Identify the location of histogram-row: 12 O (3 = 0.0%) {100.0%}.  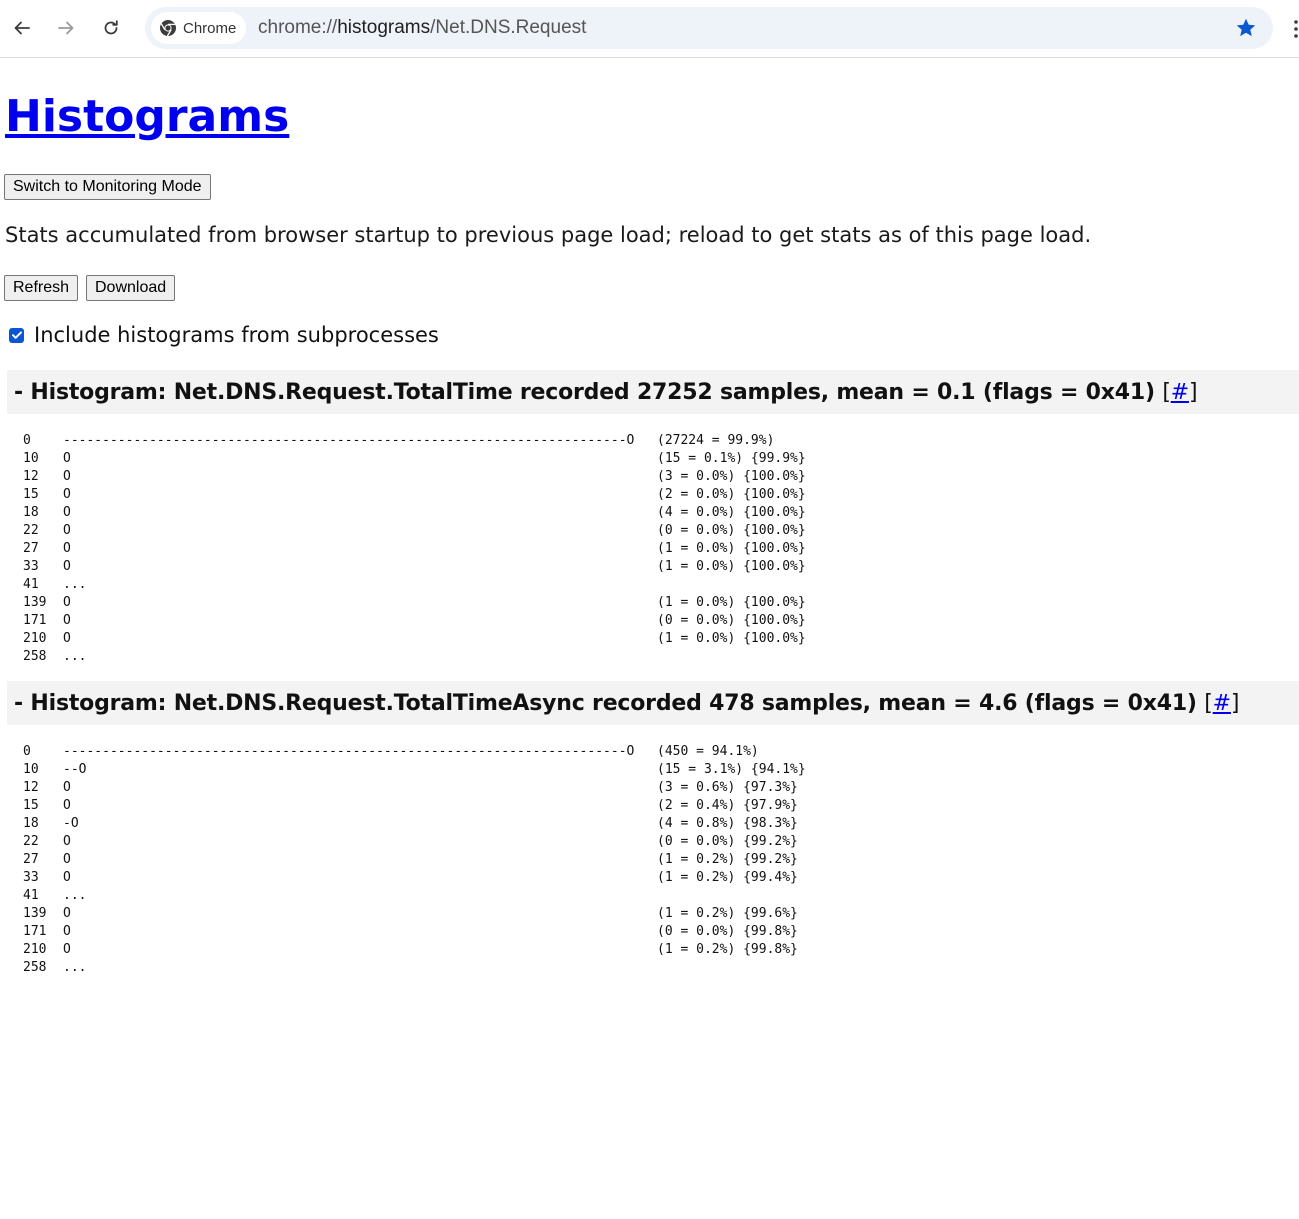
(653, 477).